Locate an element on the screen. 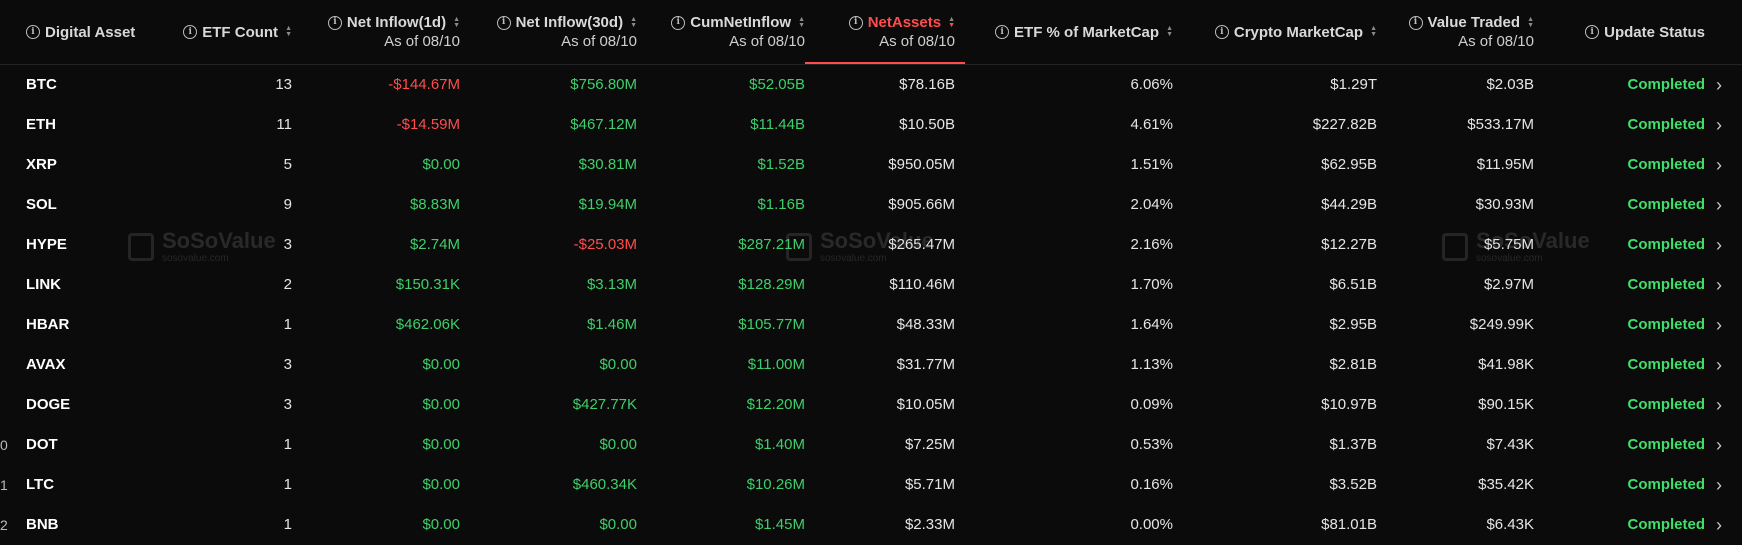 Image resolution: width=1742 pixels, height=545 pixels. cell-asset: SOL is located at coordinates (101, 205).